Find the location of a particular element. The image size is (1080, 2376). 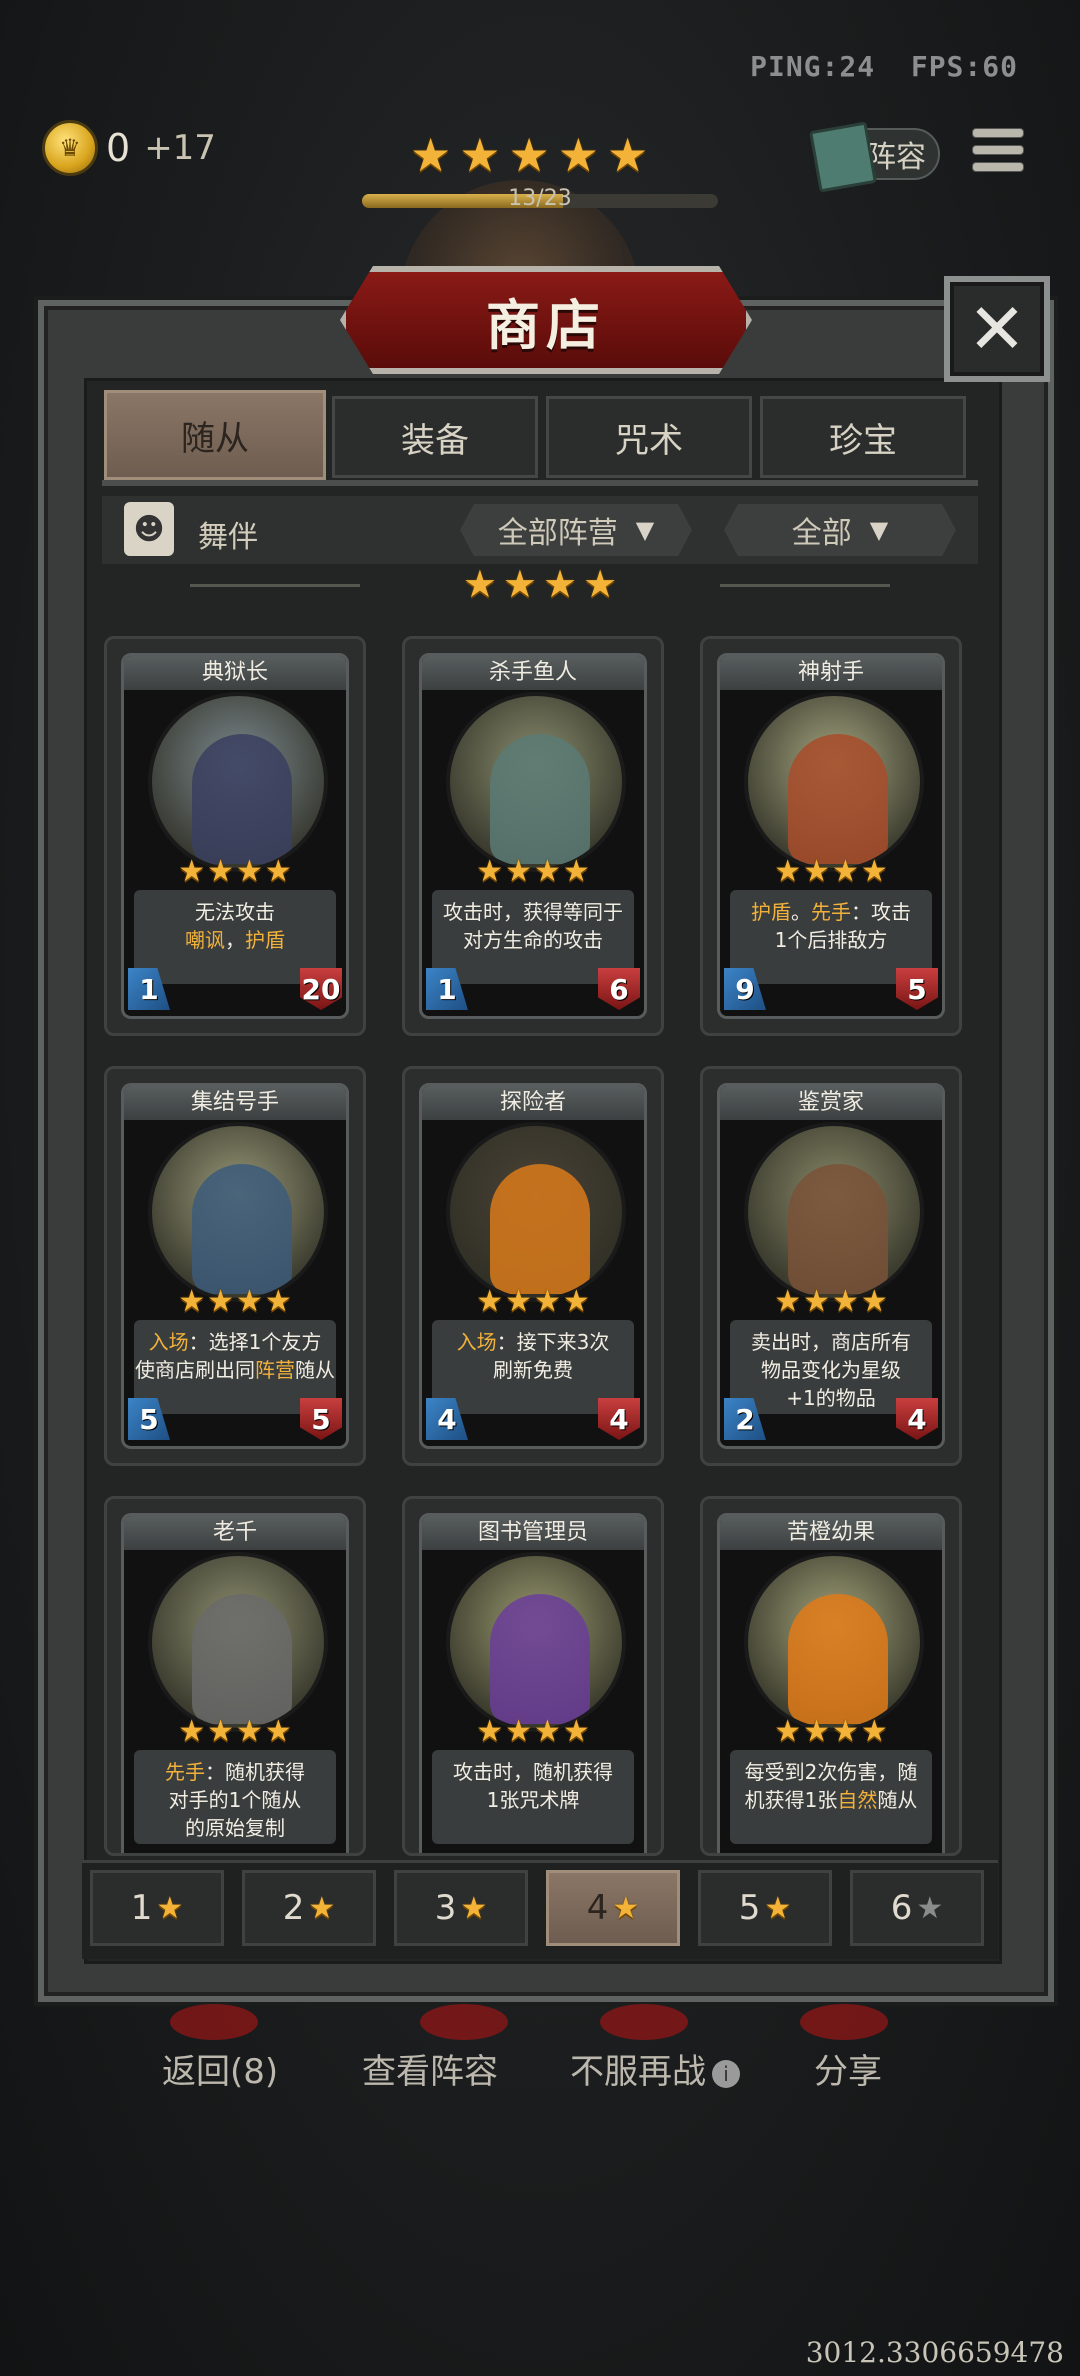

menu-button is located at coordinates (998, 150).